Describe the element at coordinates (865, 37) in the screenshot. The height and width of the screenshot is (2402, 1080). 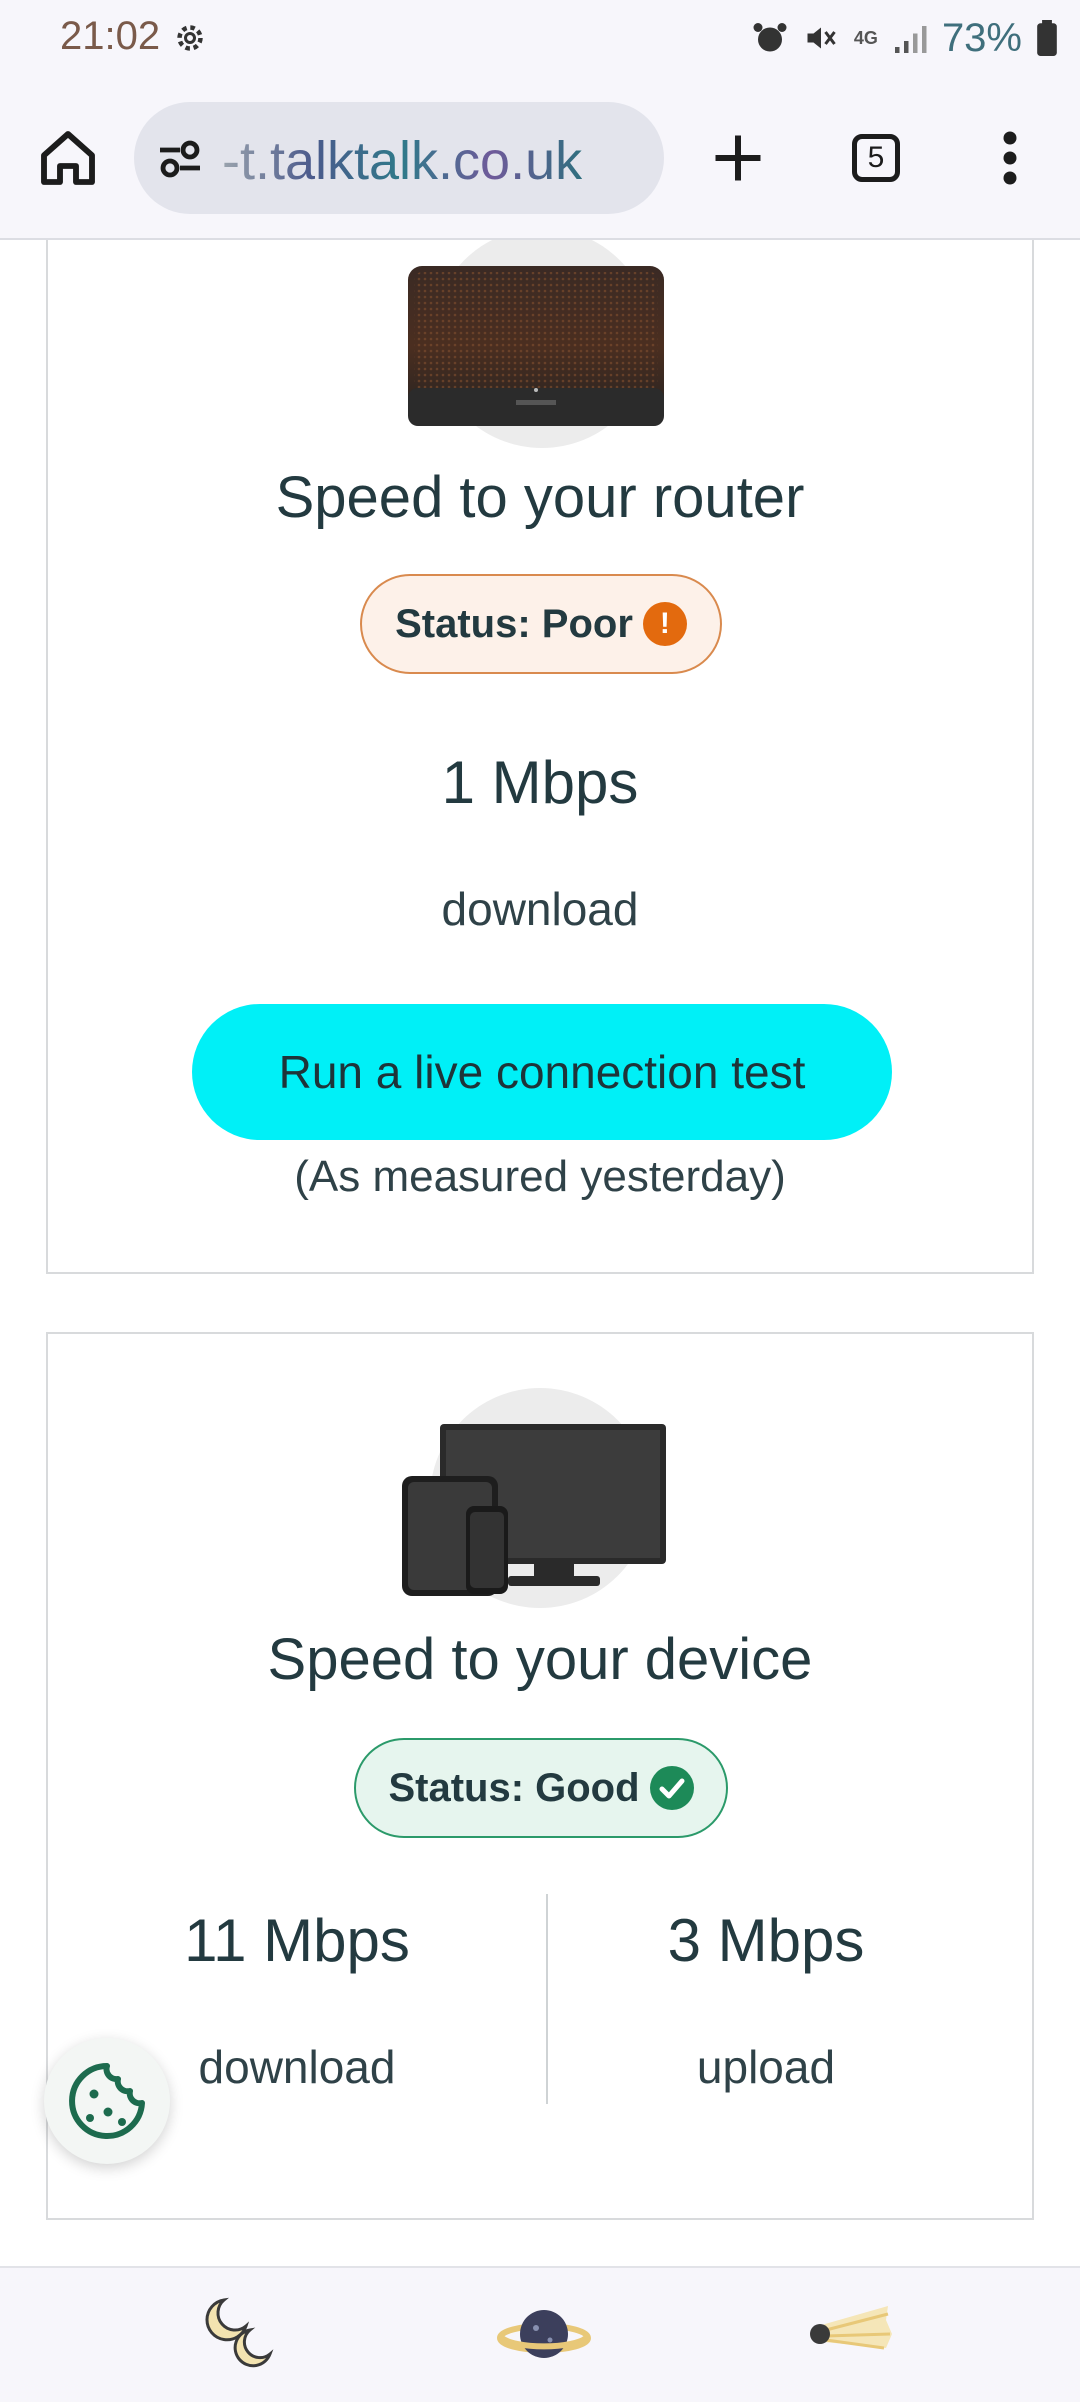
I see `network-type-label: 4G` at that location.